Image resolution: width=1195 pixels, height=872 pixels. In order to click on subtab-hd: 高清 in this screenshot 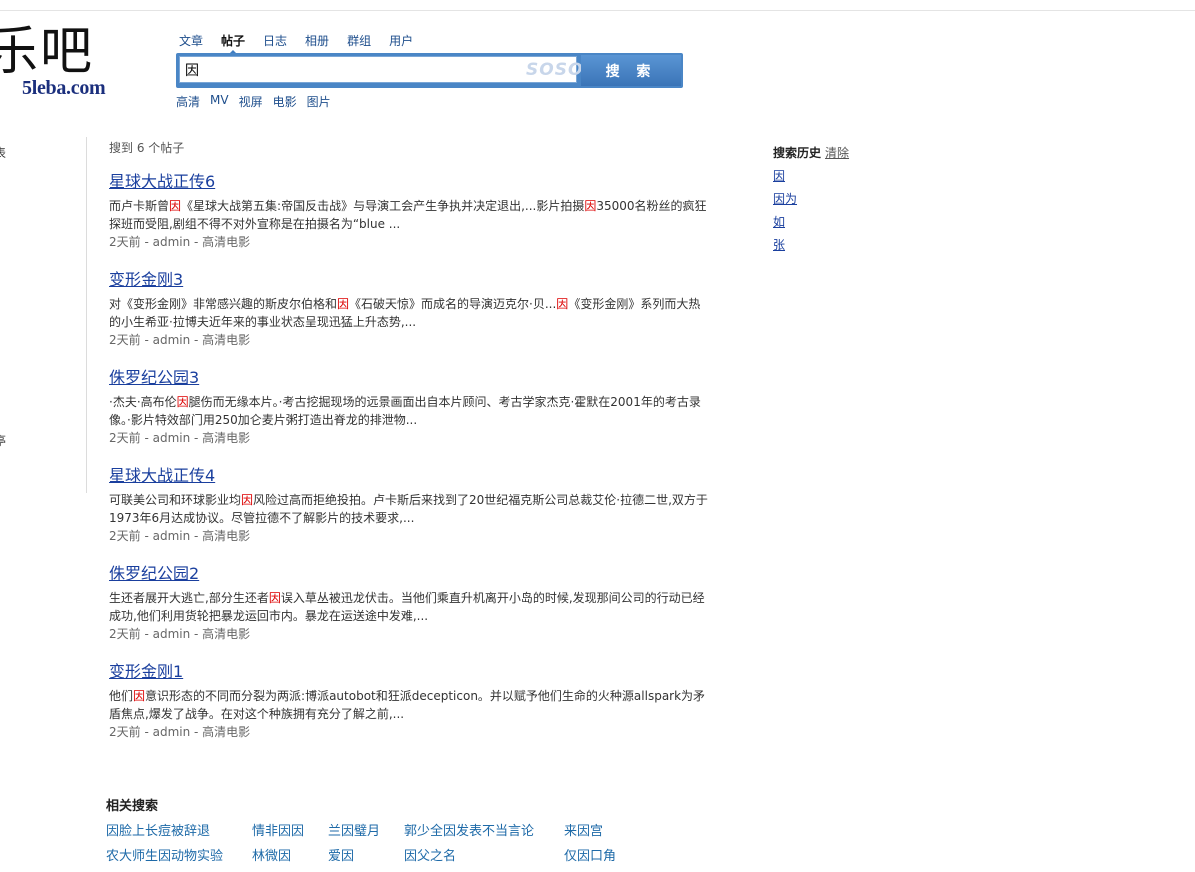, I will do `click(188, 101)`.